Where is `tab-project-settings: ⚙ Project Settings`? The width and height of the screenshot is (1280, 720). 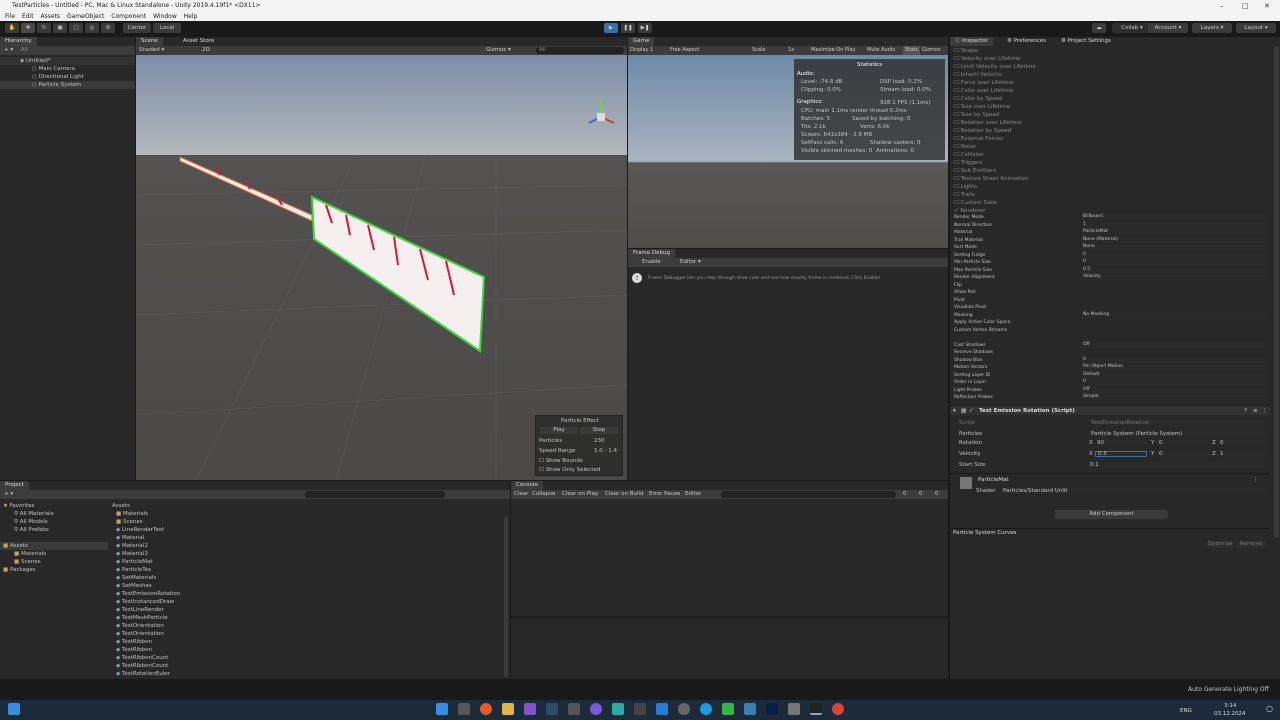 tab-project-settings: ⚙ Project Settings is located at coordinates (1086, 41).